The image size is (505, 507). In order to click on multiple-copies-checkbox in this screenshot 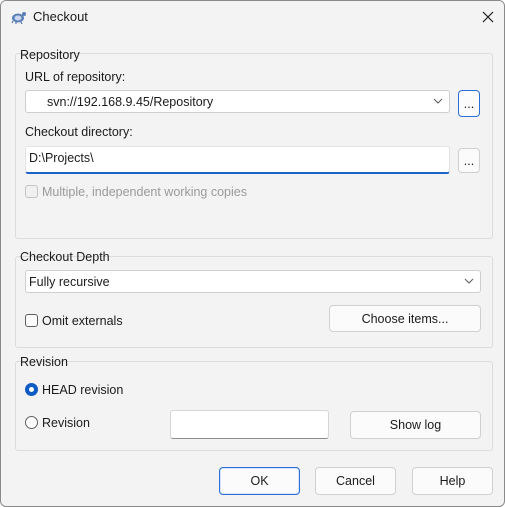, I will do `click(31, 191)`.